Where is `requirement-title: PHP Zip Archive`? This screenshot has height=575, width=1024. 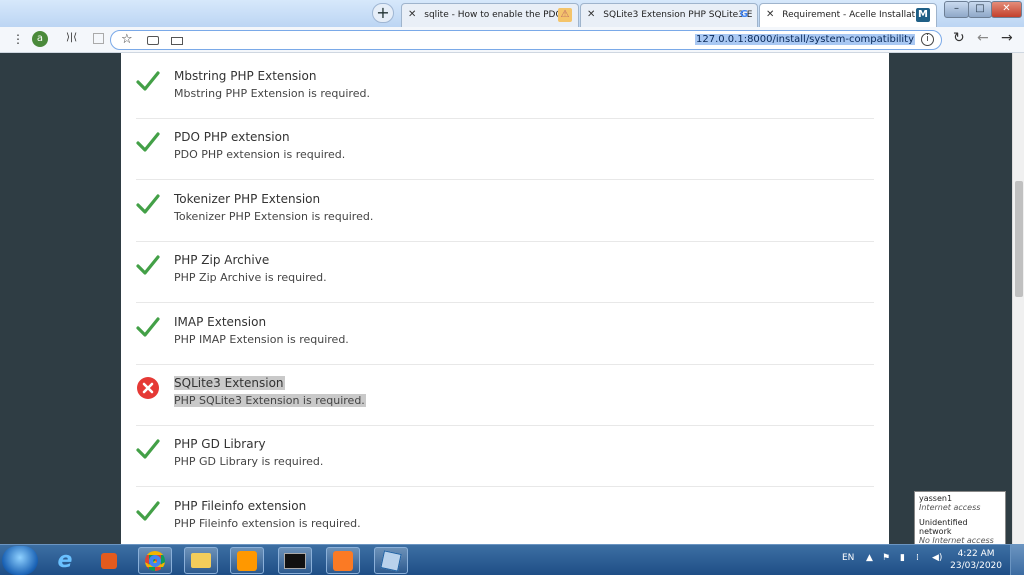
requirement-title: PHP Zip Archive is located at coordinates (222, 260).